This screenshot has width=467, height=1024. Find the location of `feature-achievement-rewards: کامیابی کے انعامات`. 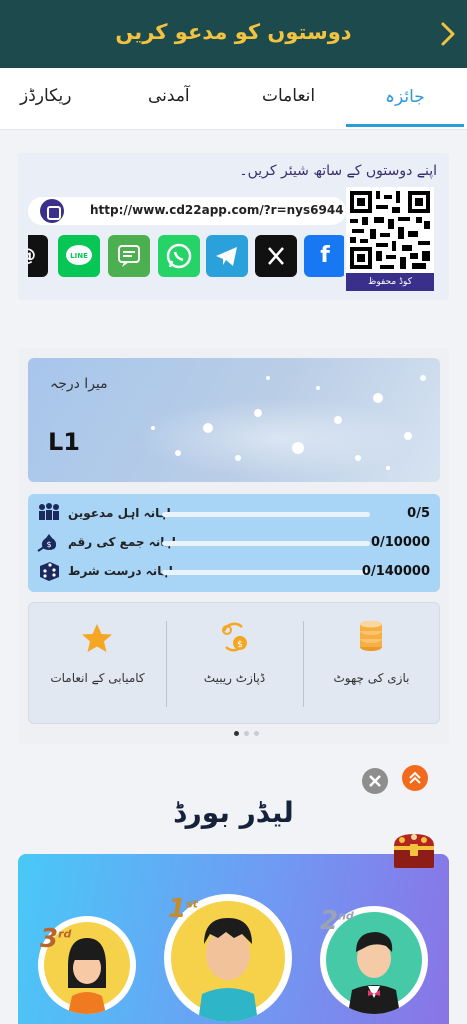

feature-achievement-rewards: کامیابی کے انعامات is located at coordinates (97, 664).